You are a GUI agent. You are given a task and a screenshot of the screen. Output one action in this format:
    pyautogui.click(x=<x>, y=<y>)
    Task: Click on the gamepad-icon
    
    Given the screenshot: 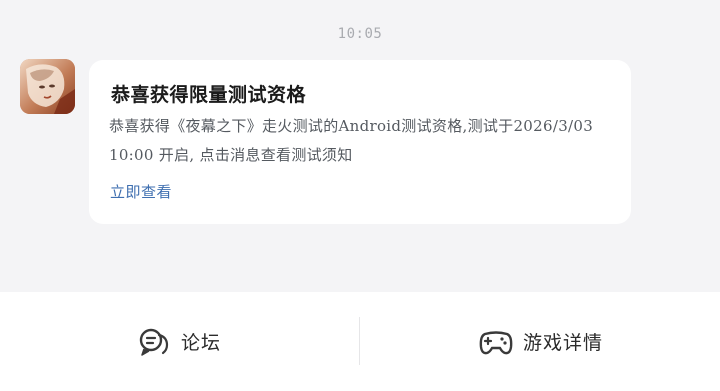 What is the action you would take?
    pyautogui.click(x=496, y=342)
    